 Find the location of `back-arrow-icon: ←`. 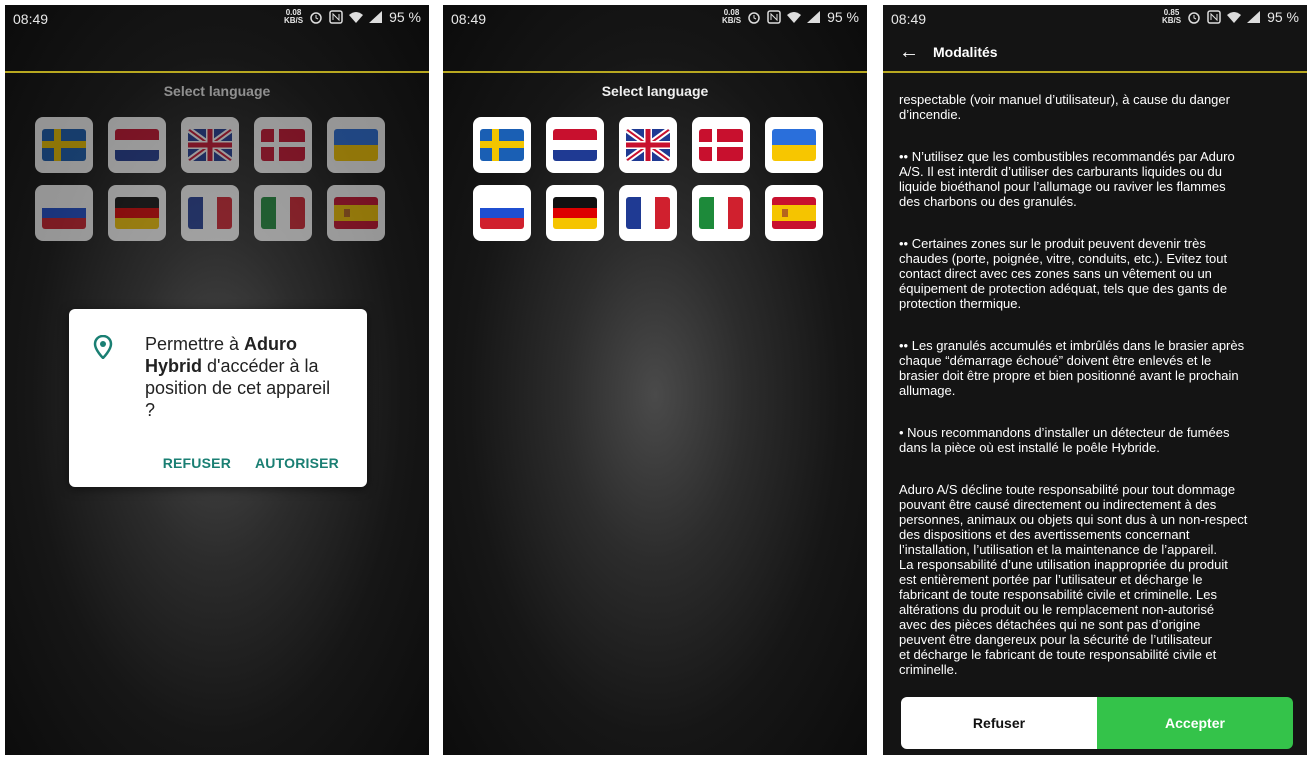

back-arrow-icon: ← is located at coordinates (909, 52).